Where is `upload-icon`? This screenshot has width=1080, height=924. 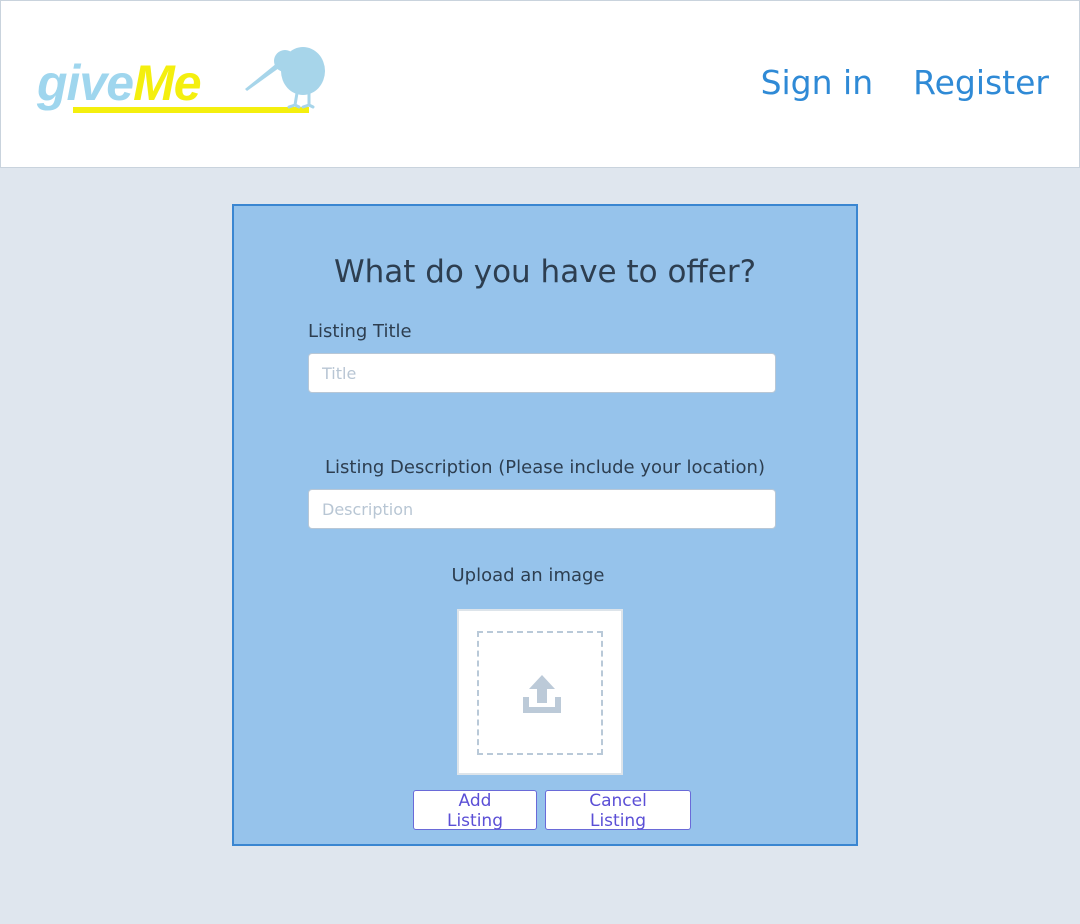
upload-icon is located at coordinates (542, 694).